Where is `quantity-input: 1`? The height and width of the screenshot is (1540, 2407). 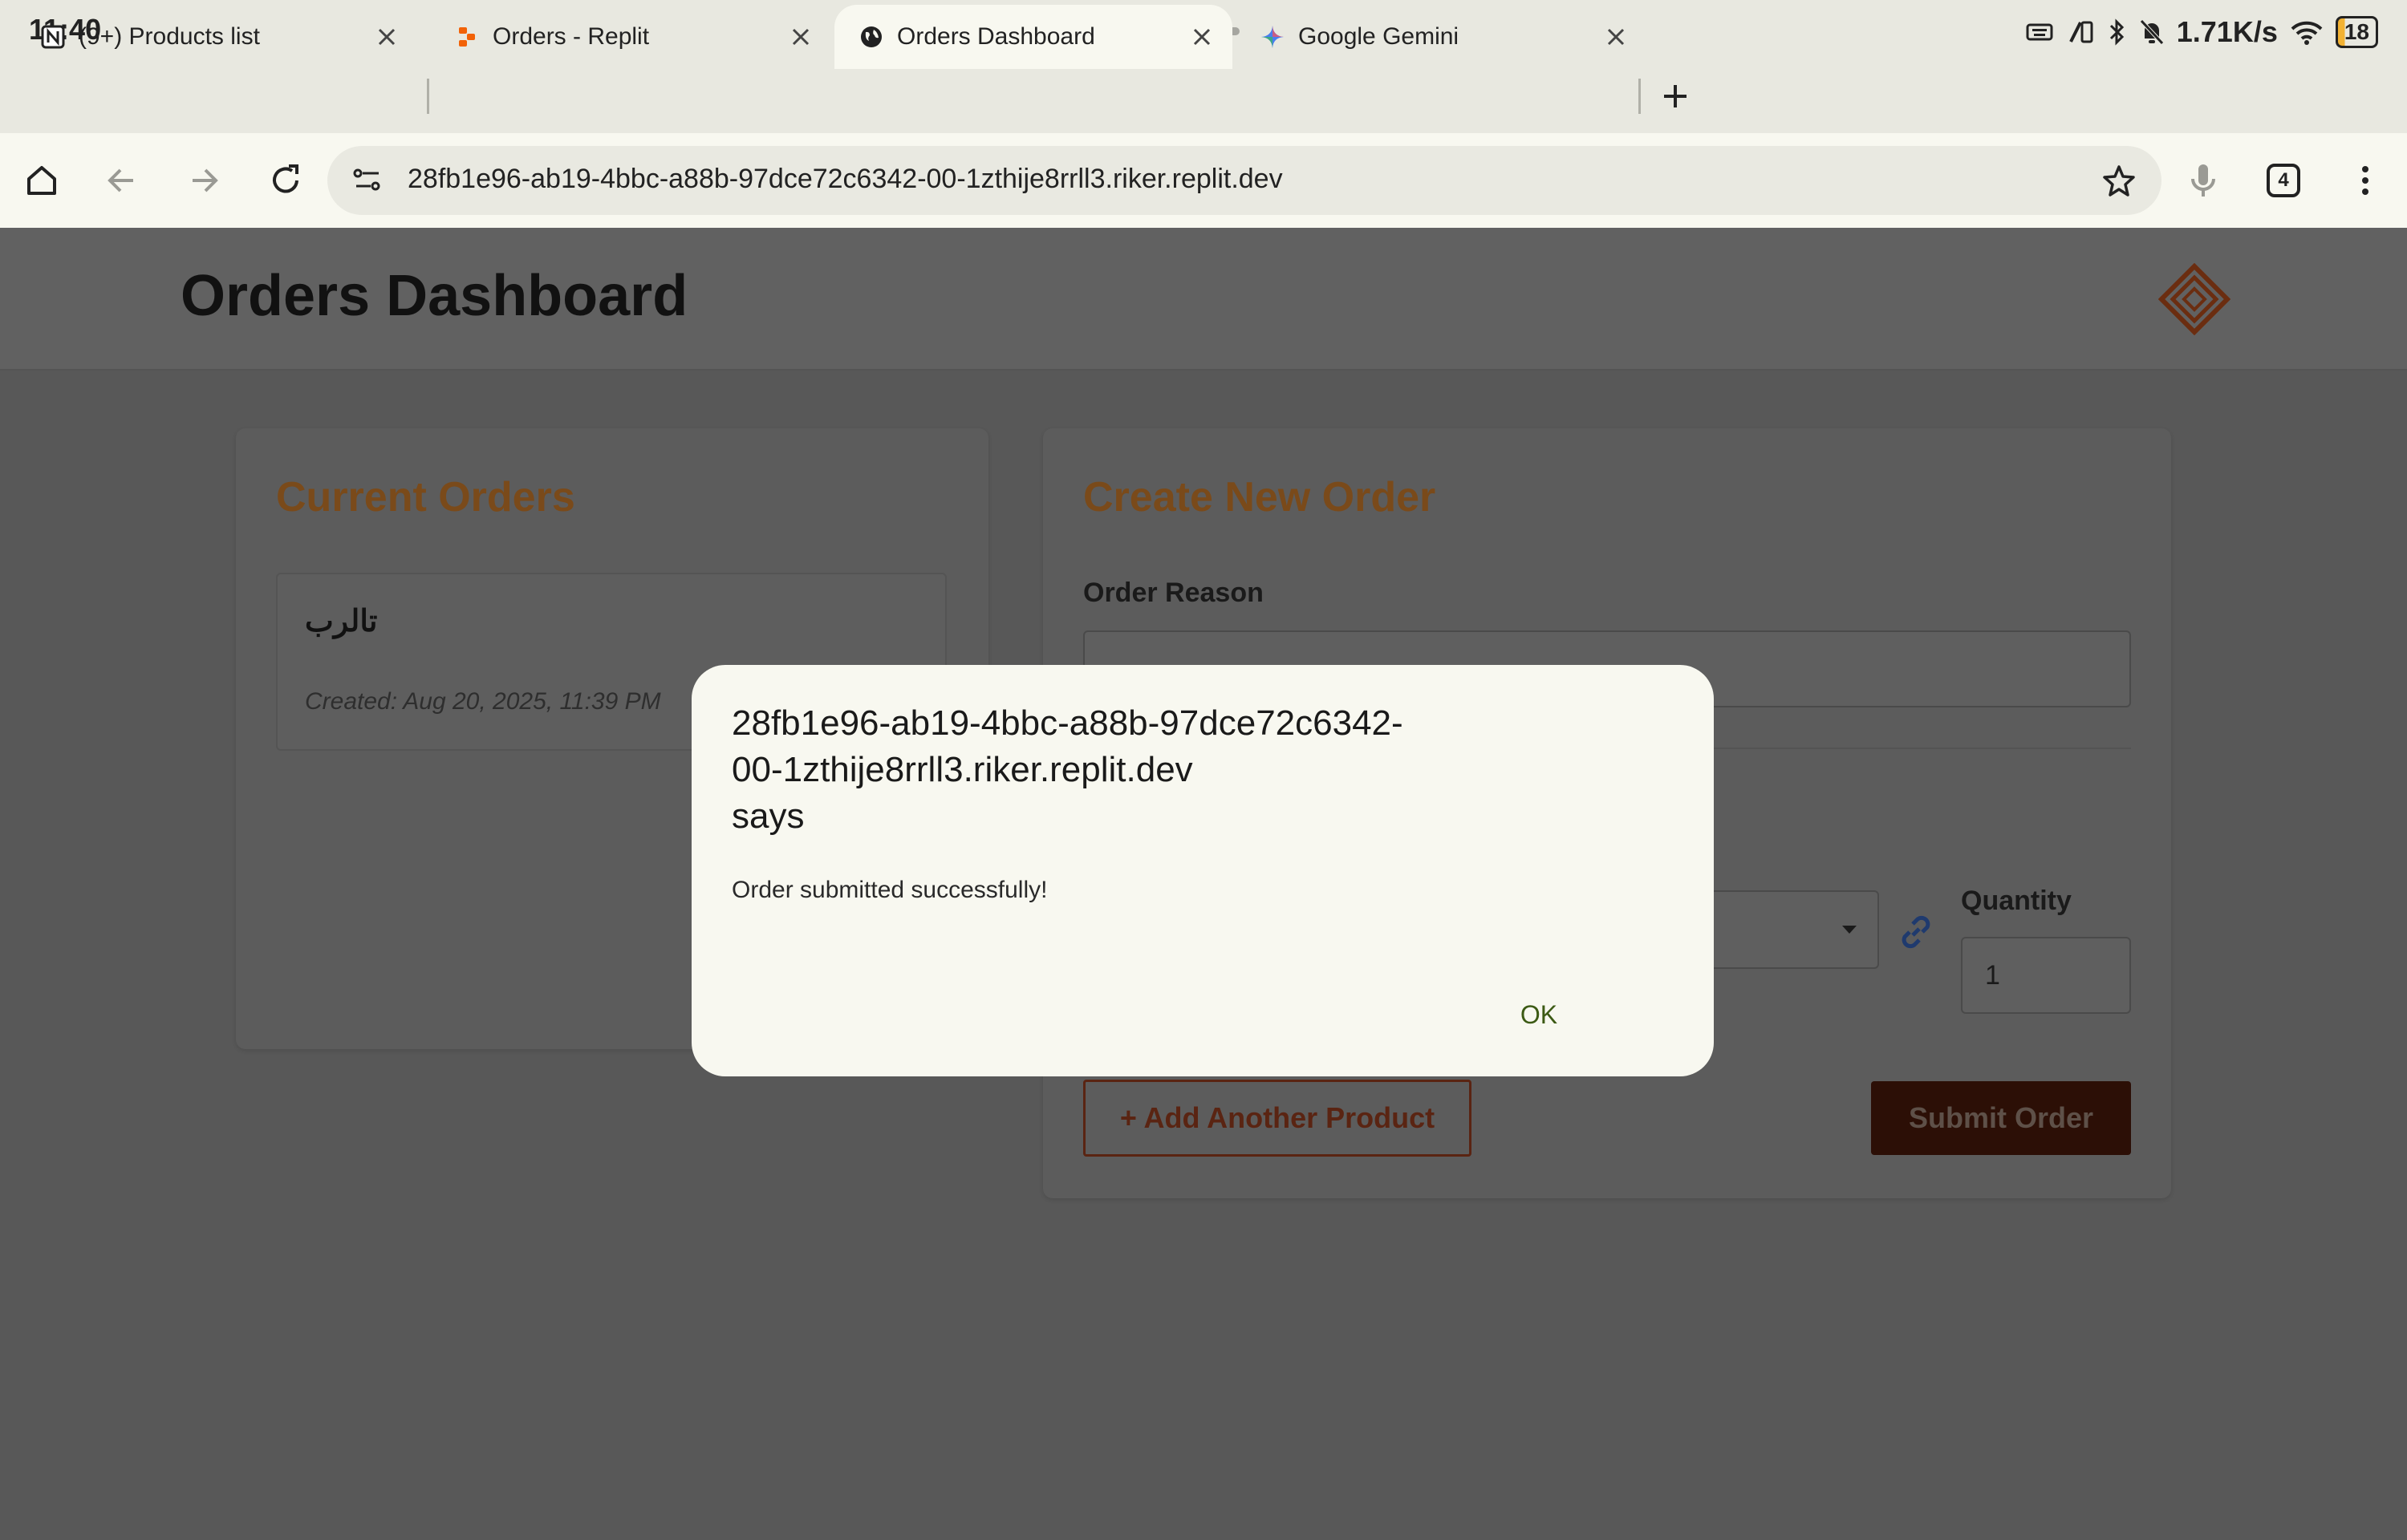 quantity-input: 1 is located at coordinates (2046, 975).